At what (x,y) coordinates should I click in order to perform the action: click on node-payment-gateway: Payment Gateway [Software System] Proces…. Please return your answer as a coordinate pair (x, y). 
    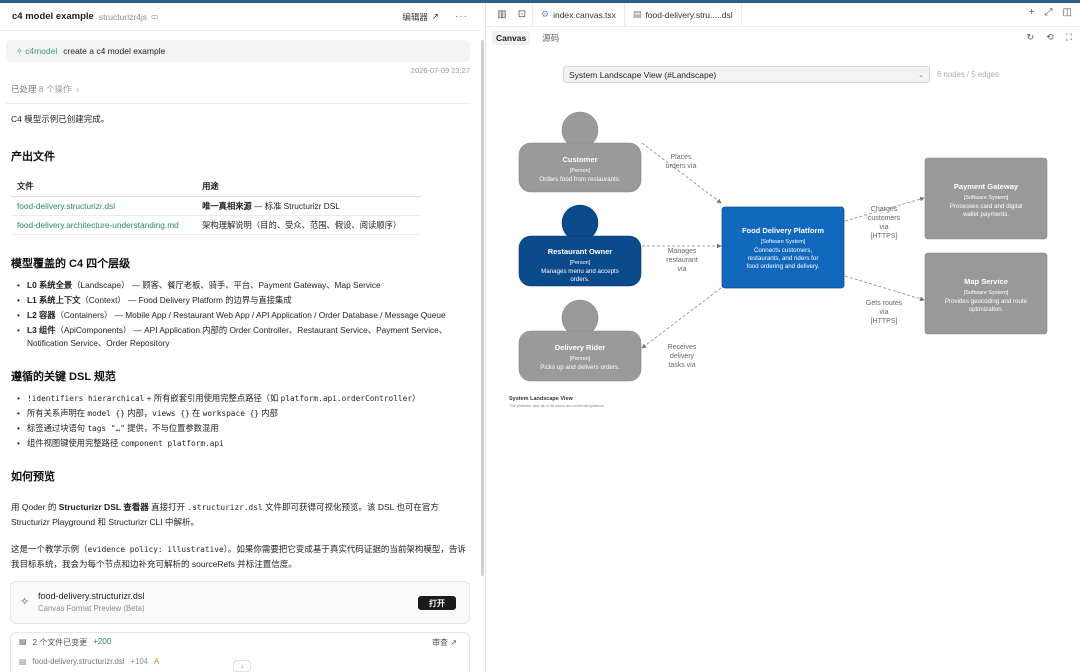
    Looking at the image, I should click on (986, 198).